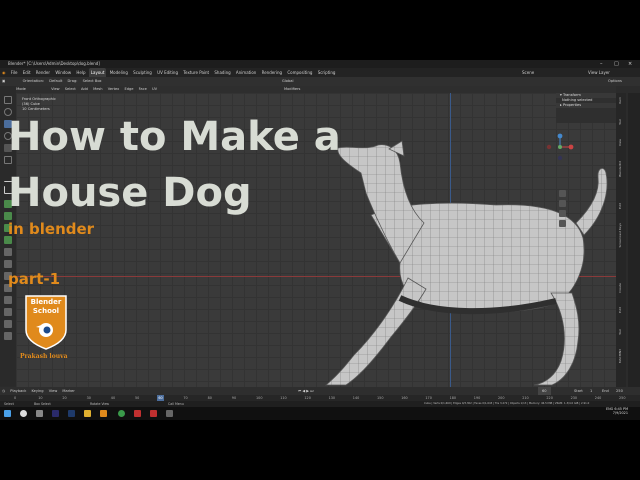 This screenshot has width=640, height=480. I want to click on rip-icon, so click(8, 336).